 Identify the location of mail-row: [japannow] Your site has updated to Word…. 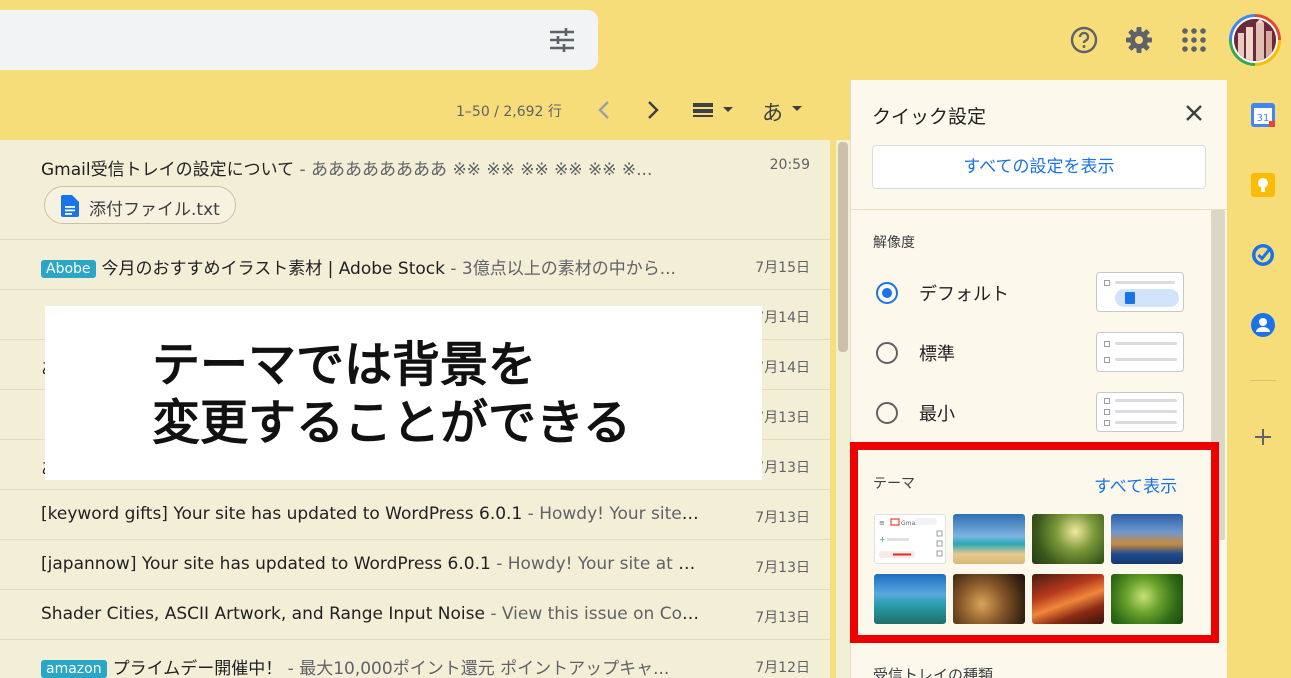
(415, 565).